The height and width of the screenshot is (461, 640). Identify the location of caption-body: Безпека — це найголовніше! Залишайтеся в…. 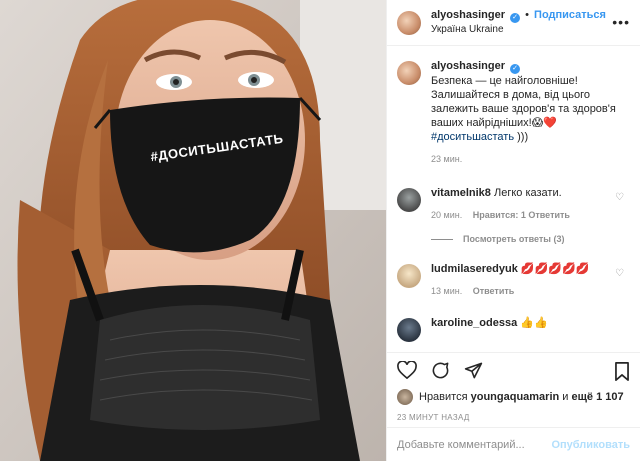
(523, 102).